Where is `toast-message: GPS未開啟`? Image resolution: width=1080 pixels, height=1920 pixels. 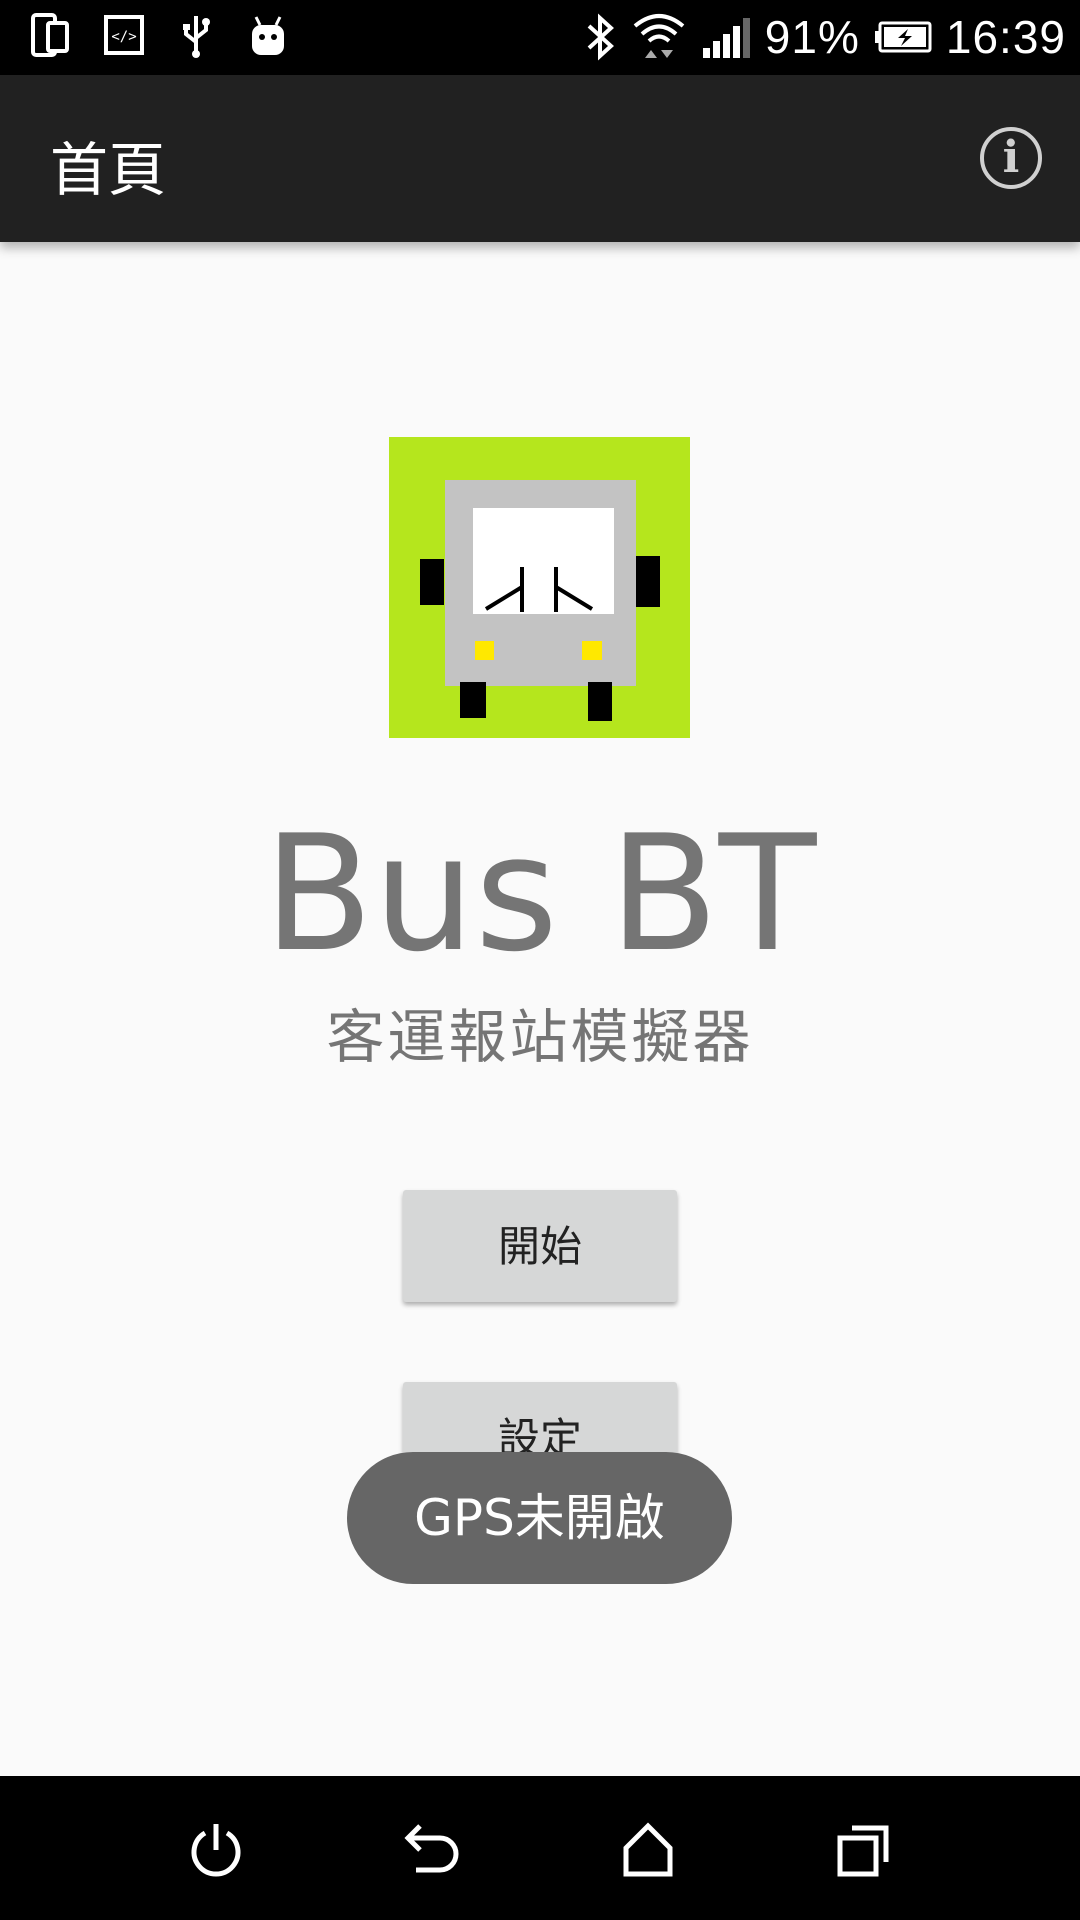 toast-message: GPS未開啟 is located at coordinates (539, 1518).